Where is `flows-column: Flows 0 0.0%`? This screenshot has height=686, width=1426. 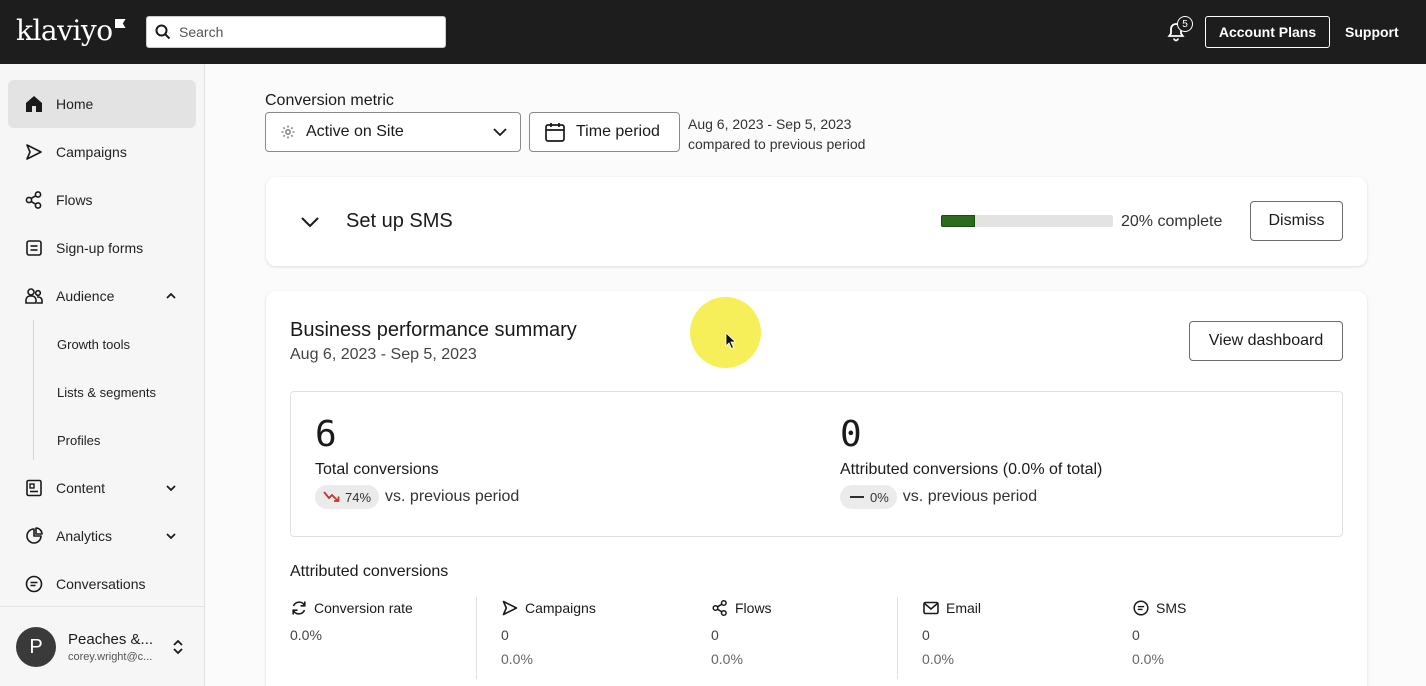
flows-column: Flows 0 0.0% is located at coordinates (811, 632).